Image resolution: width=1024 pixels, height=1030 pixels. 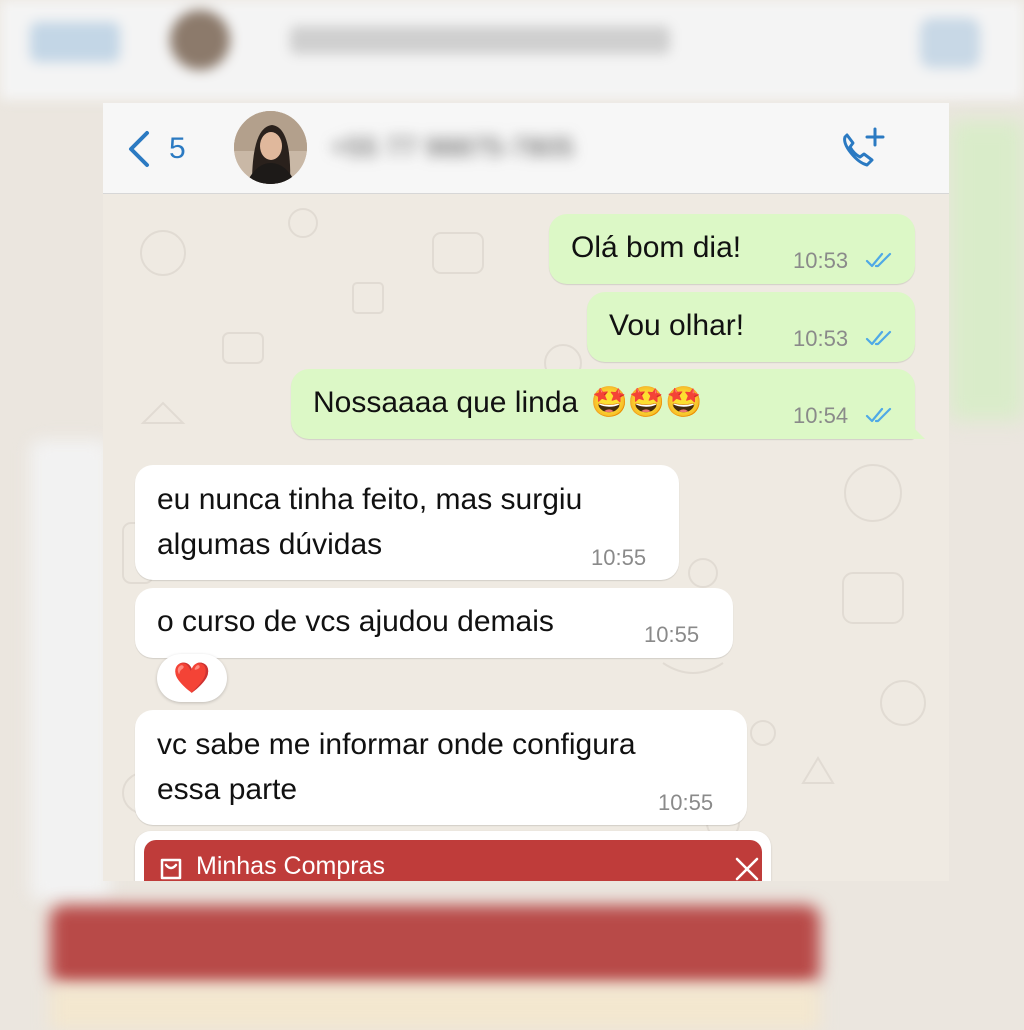 What do you see at coordinates (821, 415) in the screenshot?
I see `message-time: 10:54` at bounding box center [821, 415].